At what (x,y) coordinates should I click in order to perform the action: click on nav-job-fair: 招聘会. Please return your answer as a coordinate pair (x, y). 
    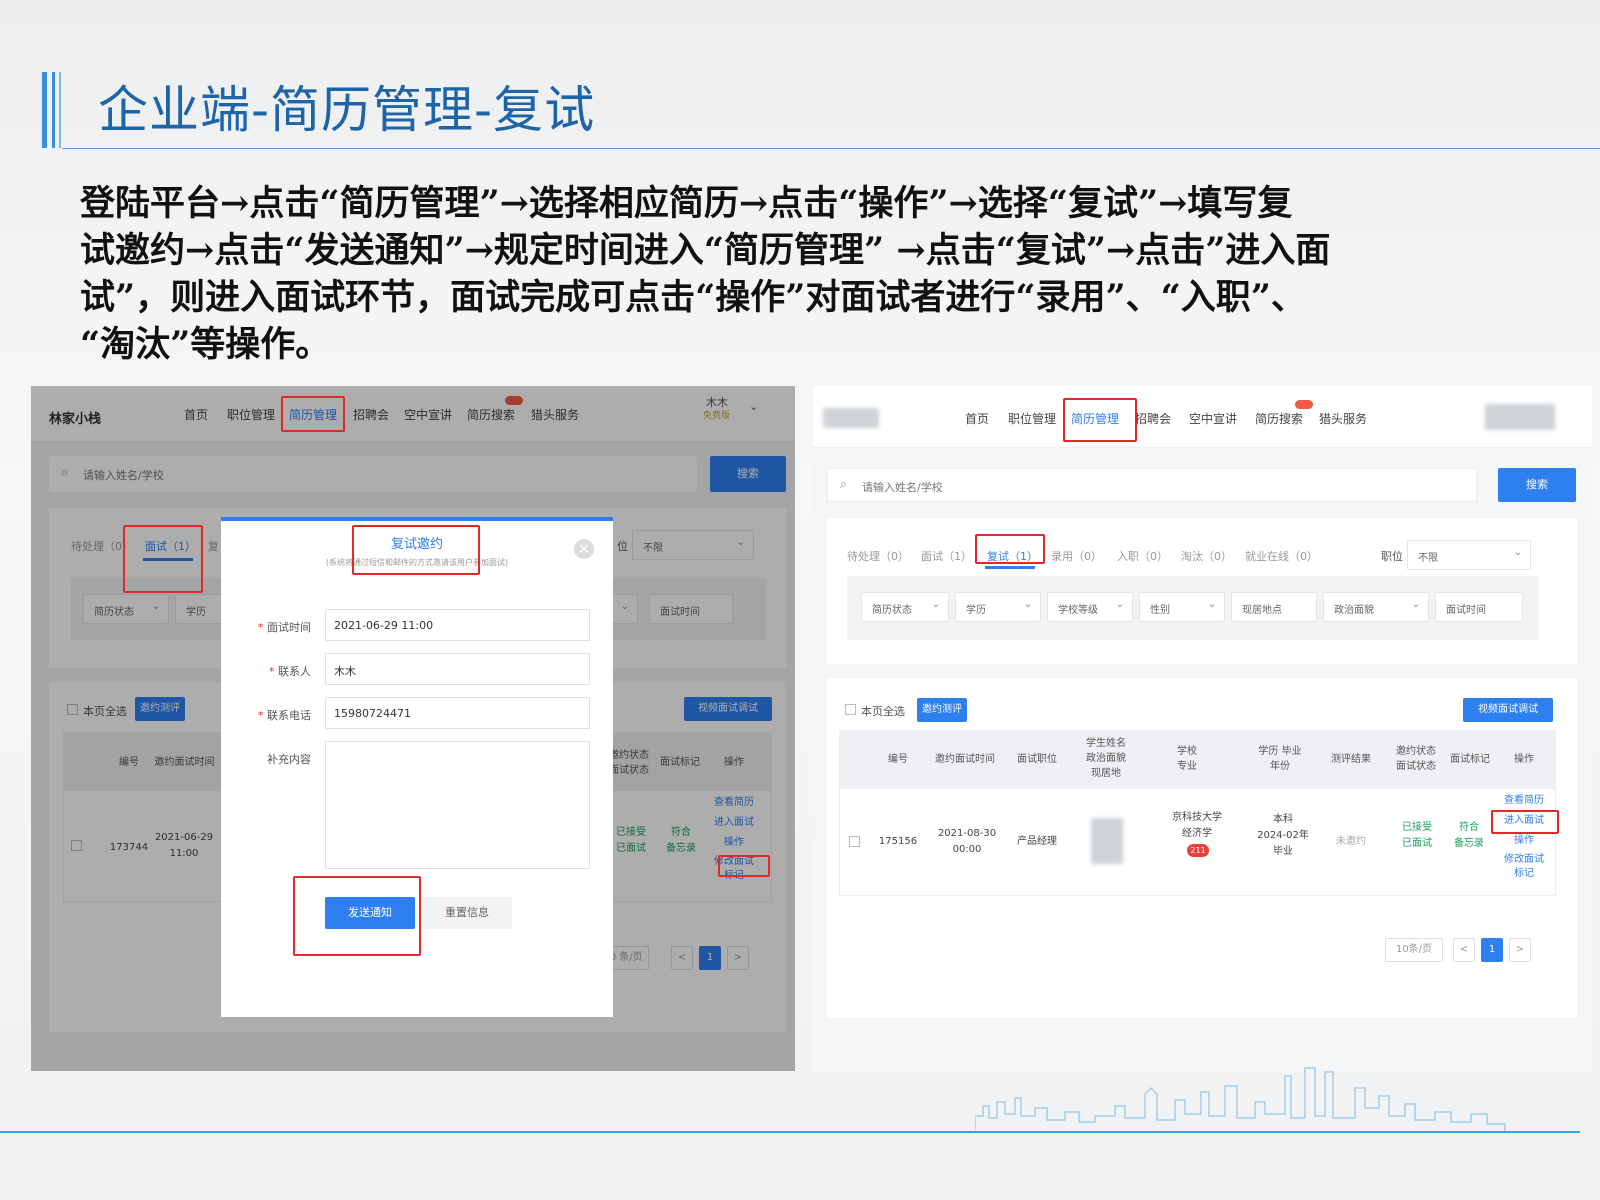
    Looking at the image, I should click on (1153, 418).